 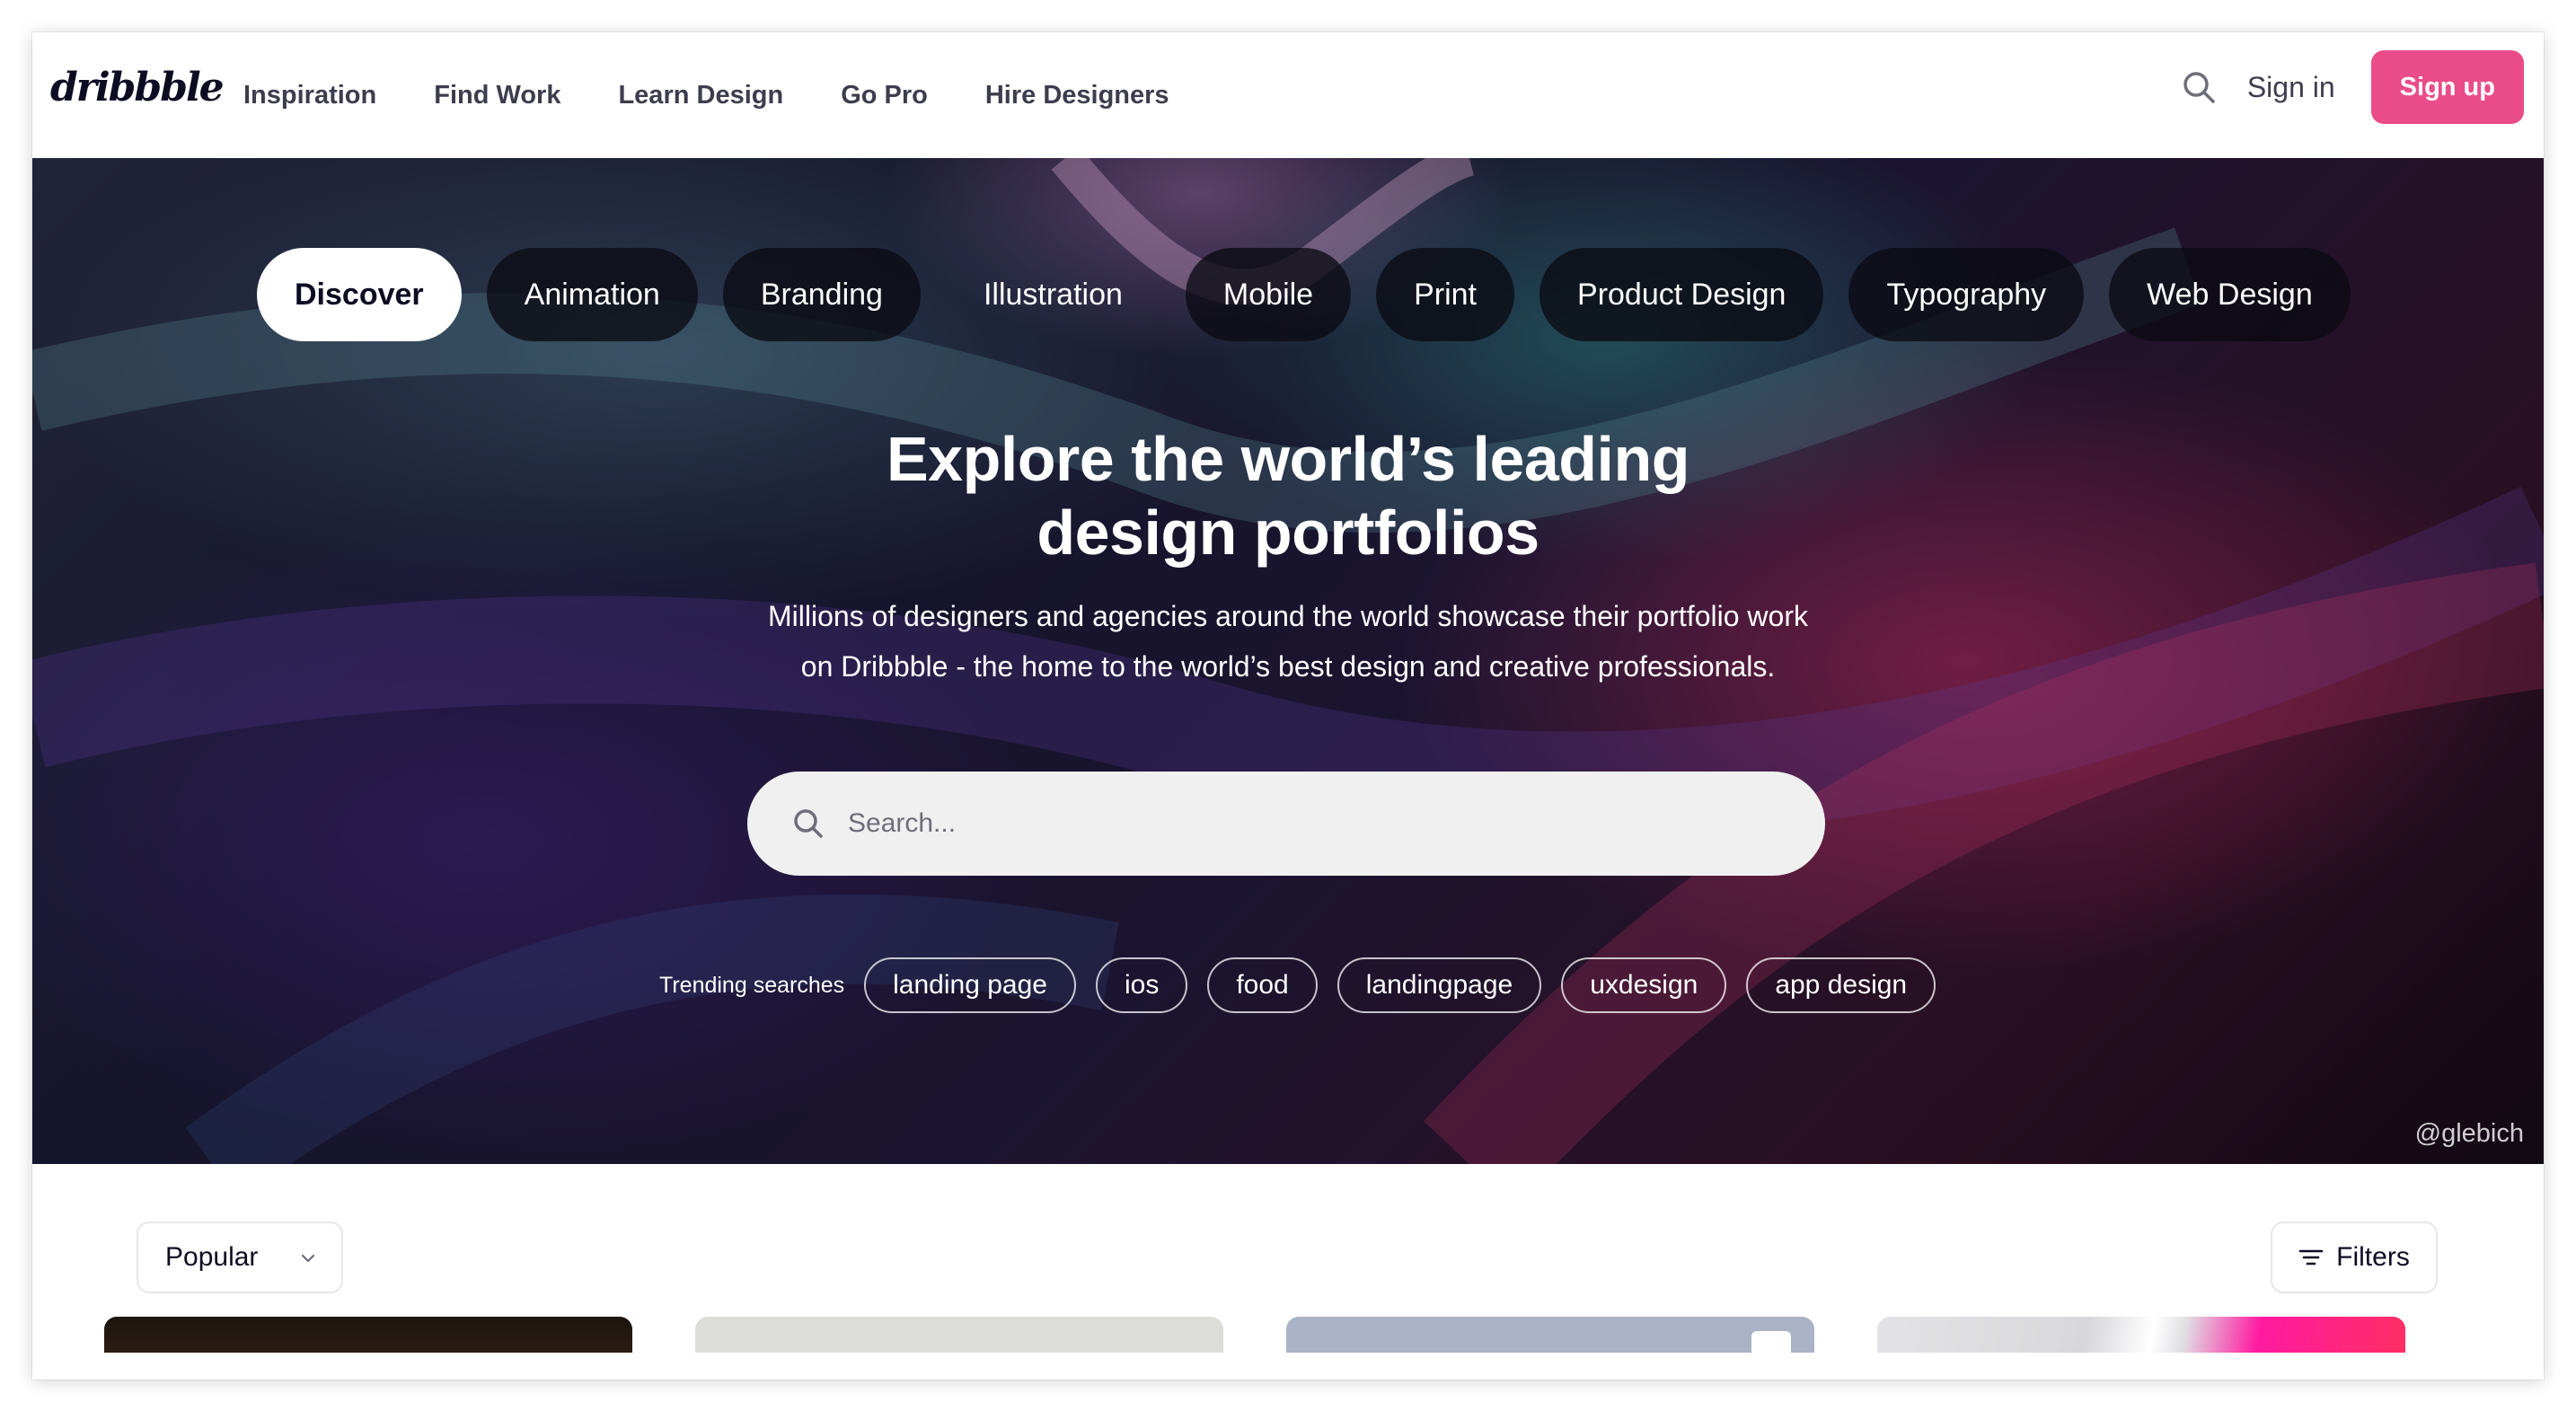 What do you see at coordinates (2350, 87) in the screenshot?
I see `header-actions: Sign in Sign up` at bounding box center [2350, 87].